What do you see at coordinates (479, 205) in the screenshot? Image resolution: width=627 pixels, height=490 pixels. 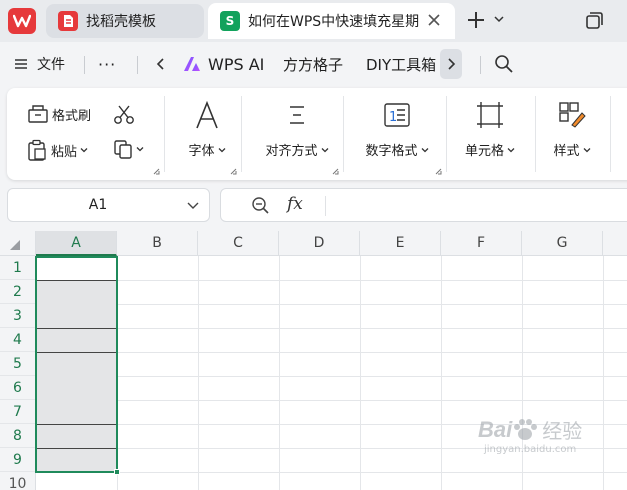 I see `formula-input` at bounding box center [479, 205].